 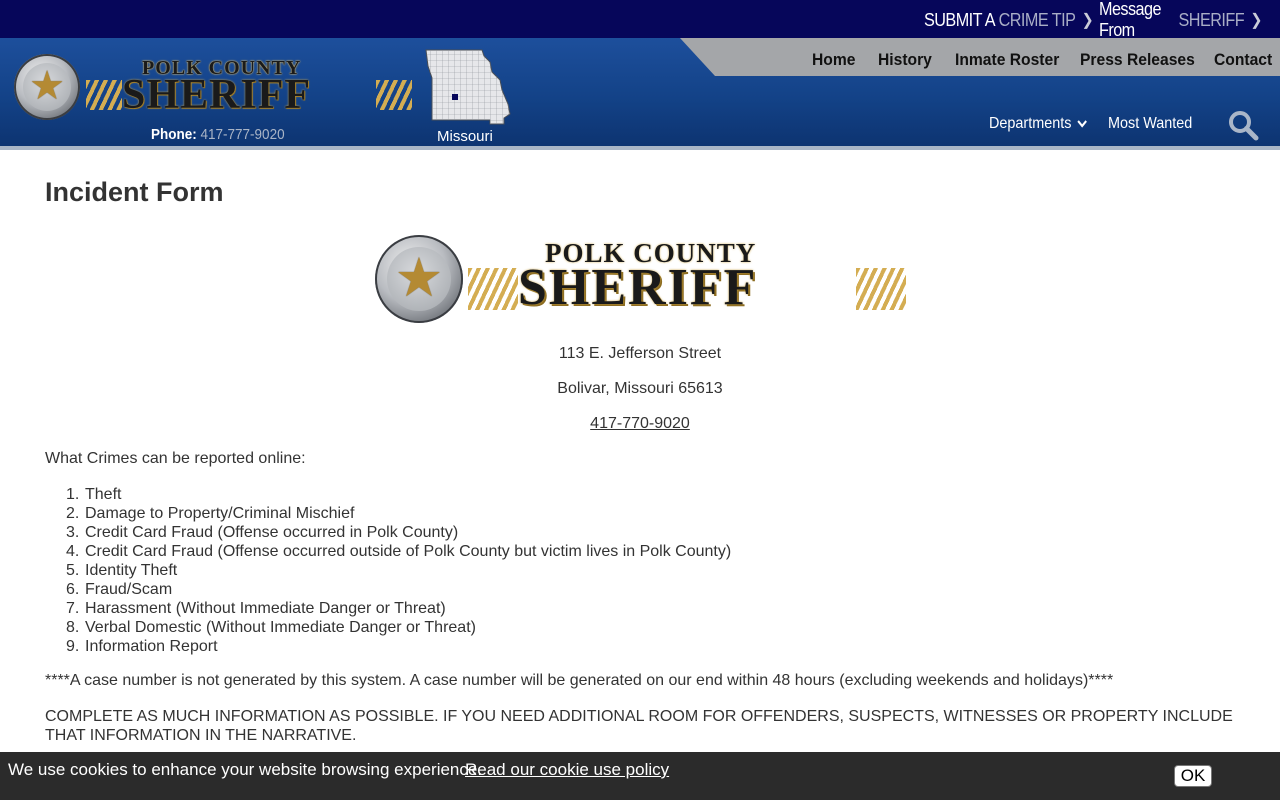 I want to click on missouri-map-icon, so click(x=468, y=87).